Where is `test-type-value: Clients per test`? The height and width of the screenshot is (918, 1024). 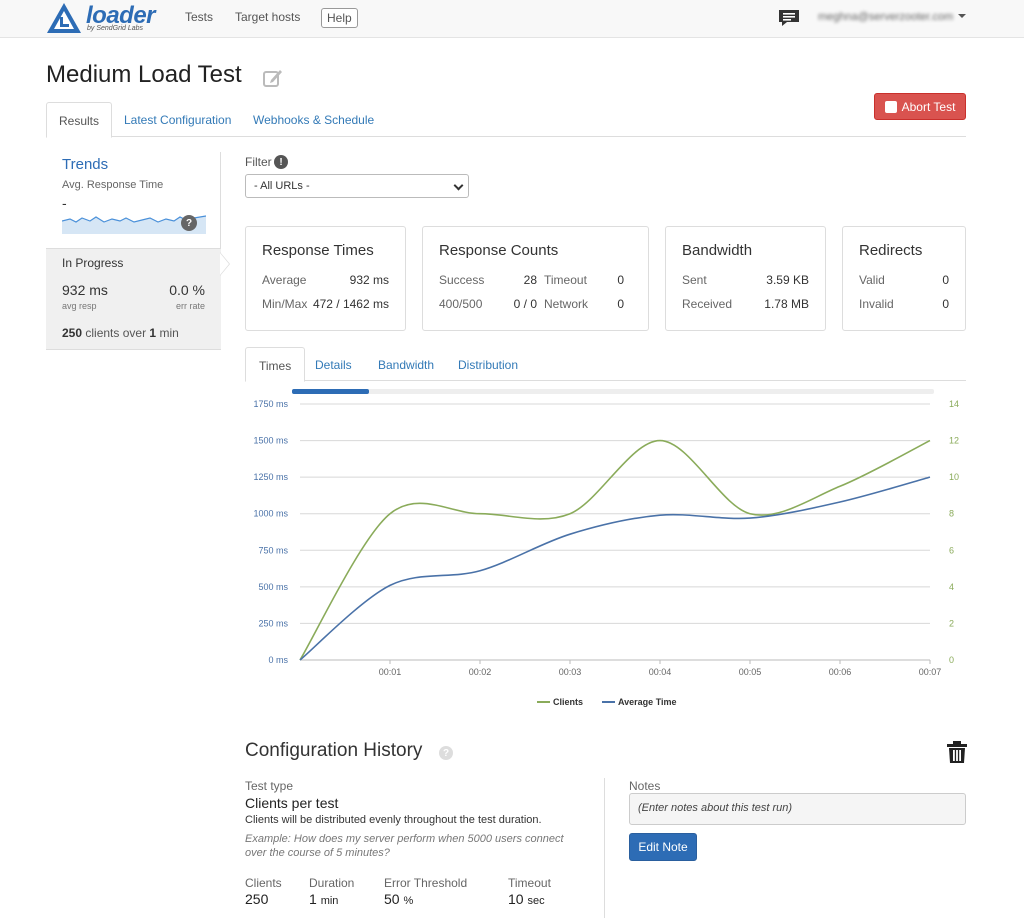 test-type-value: Clients per test is located at coordinates (292, 803).